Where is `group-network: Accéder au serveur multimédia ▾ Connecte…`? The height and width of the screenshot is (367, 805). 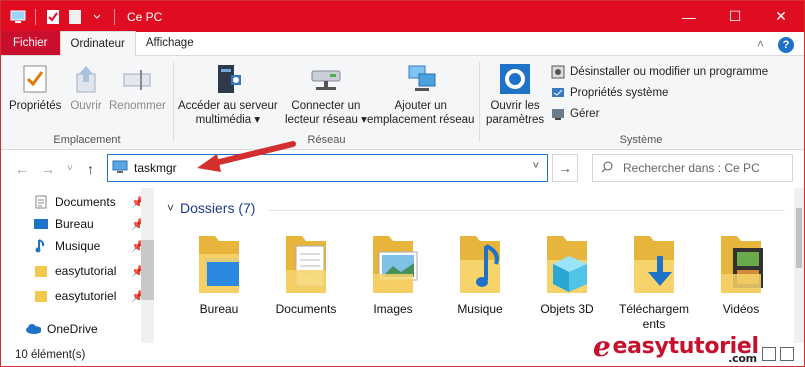
group-network: Accéder au serveur multimédia ▾ Connecte… is located at coordinates (326, 103).